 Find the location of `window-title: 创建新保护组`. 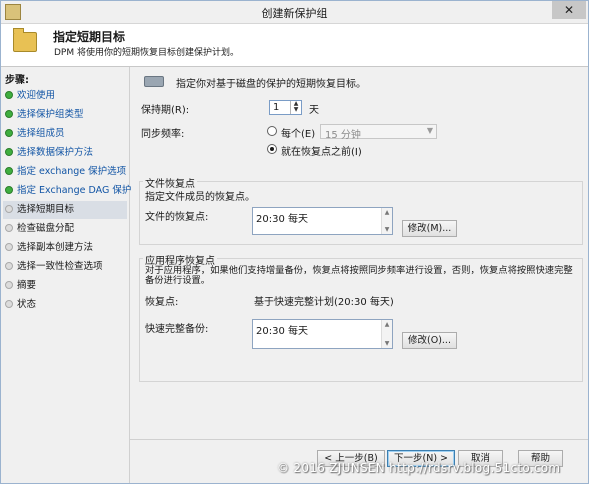

window-title: 创建新保护组 is located at coordinates (294, 13).